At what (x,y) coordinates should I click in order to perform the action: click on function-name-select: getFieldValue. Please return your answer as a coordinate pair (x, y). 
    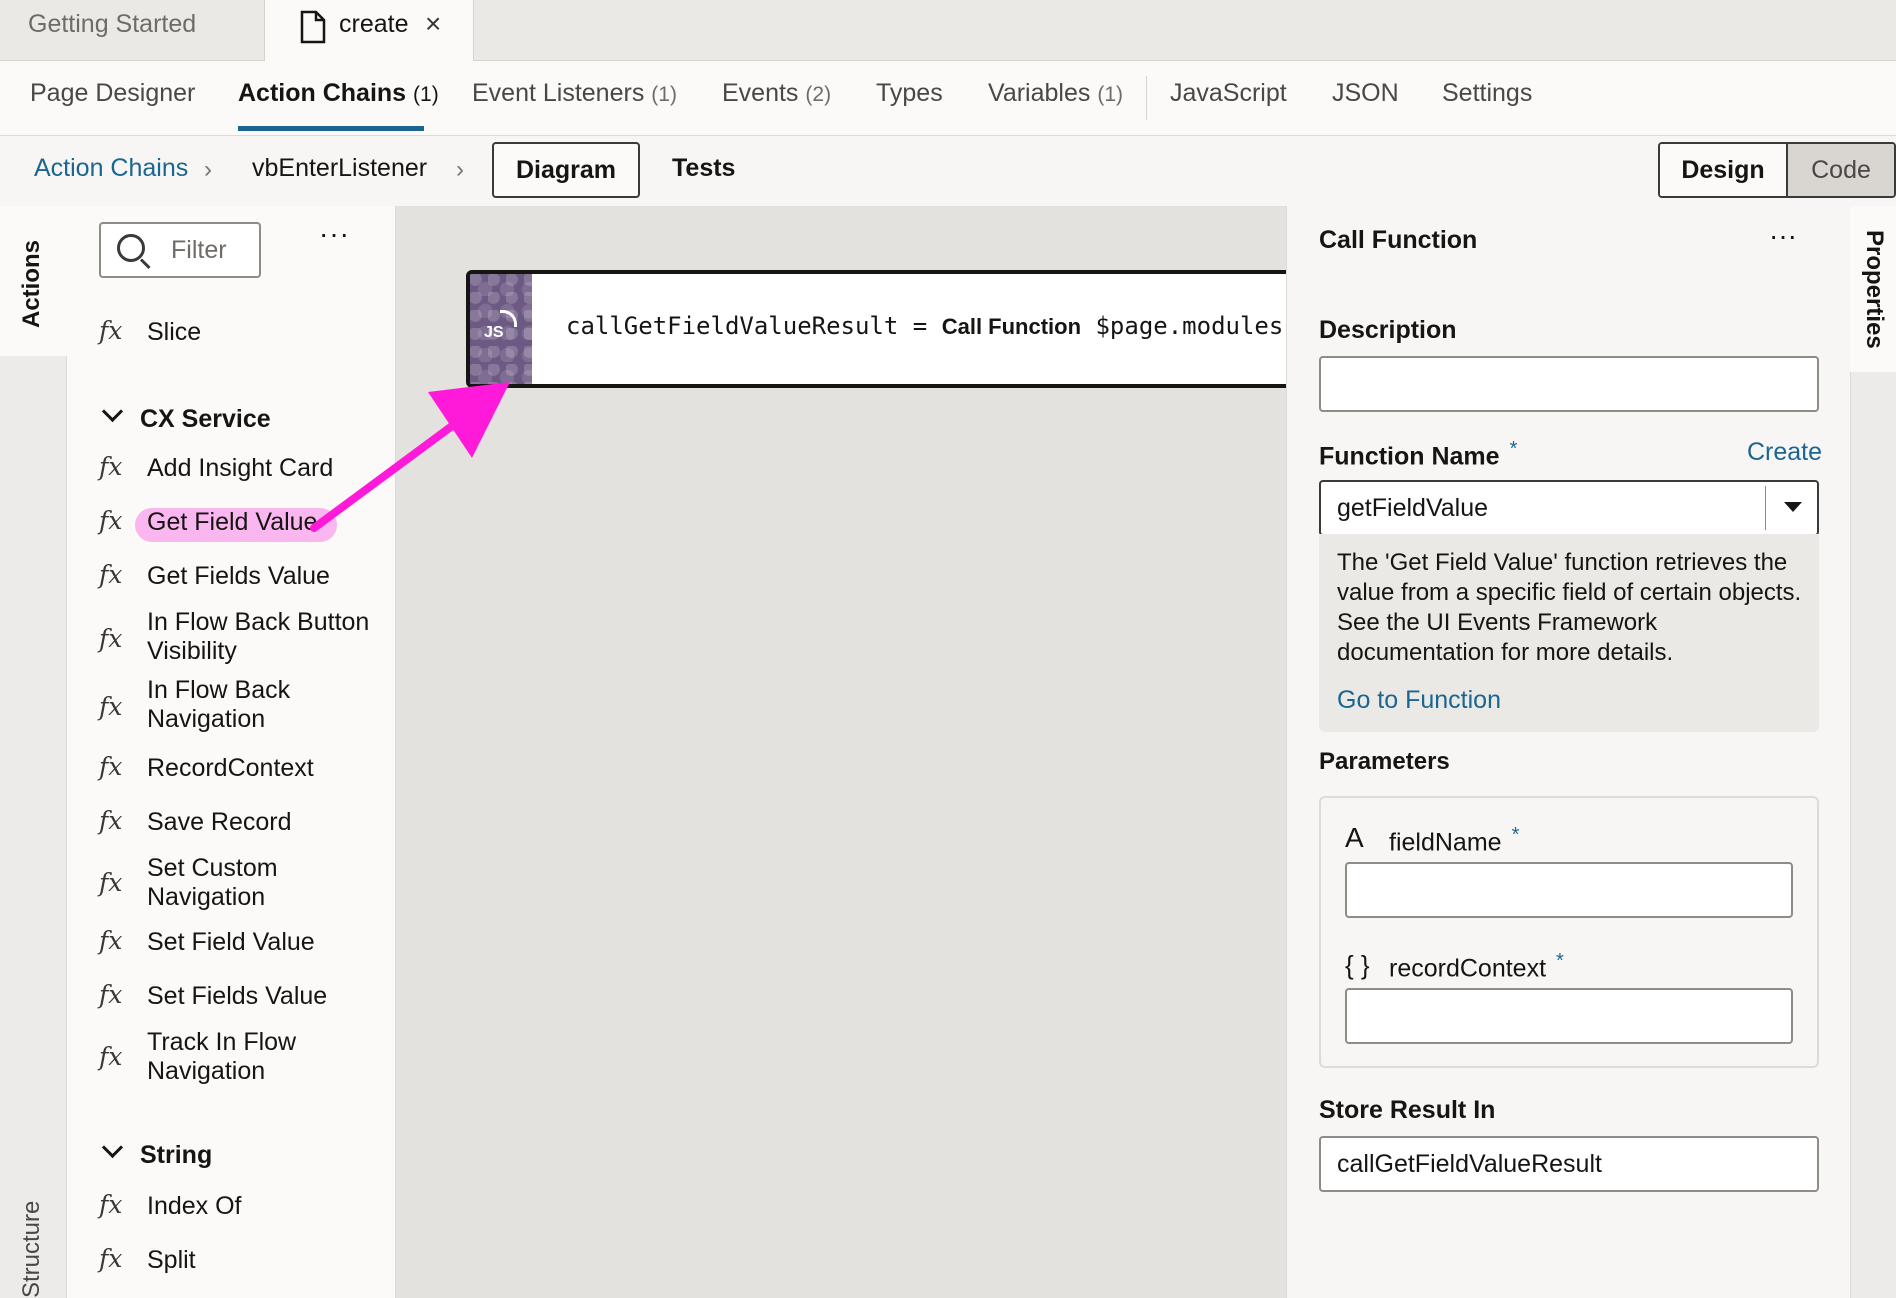
    Looking at the image, I should click on (1569, 508).